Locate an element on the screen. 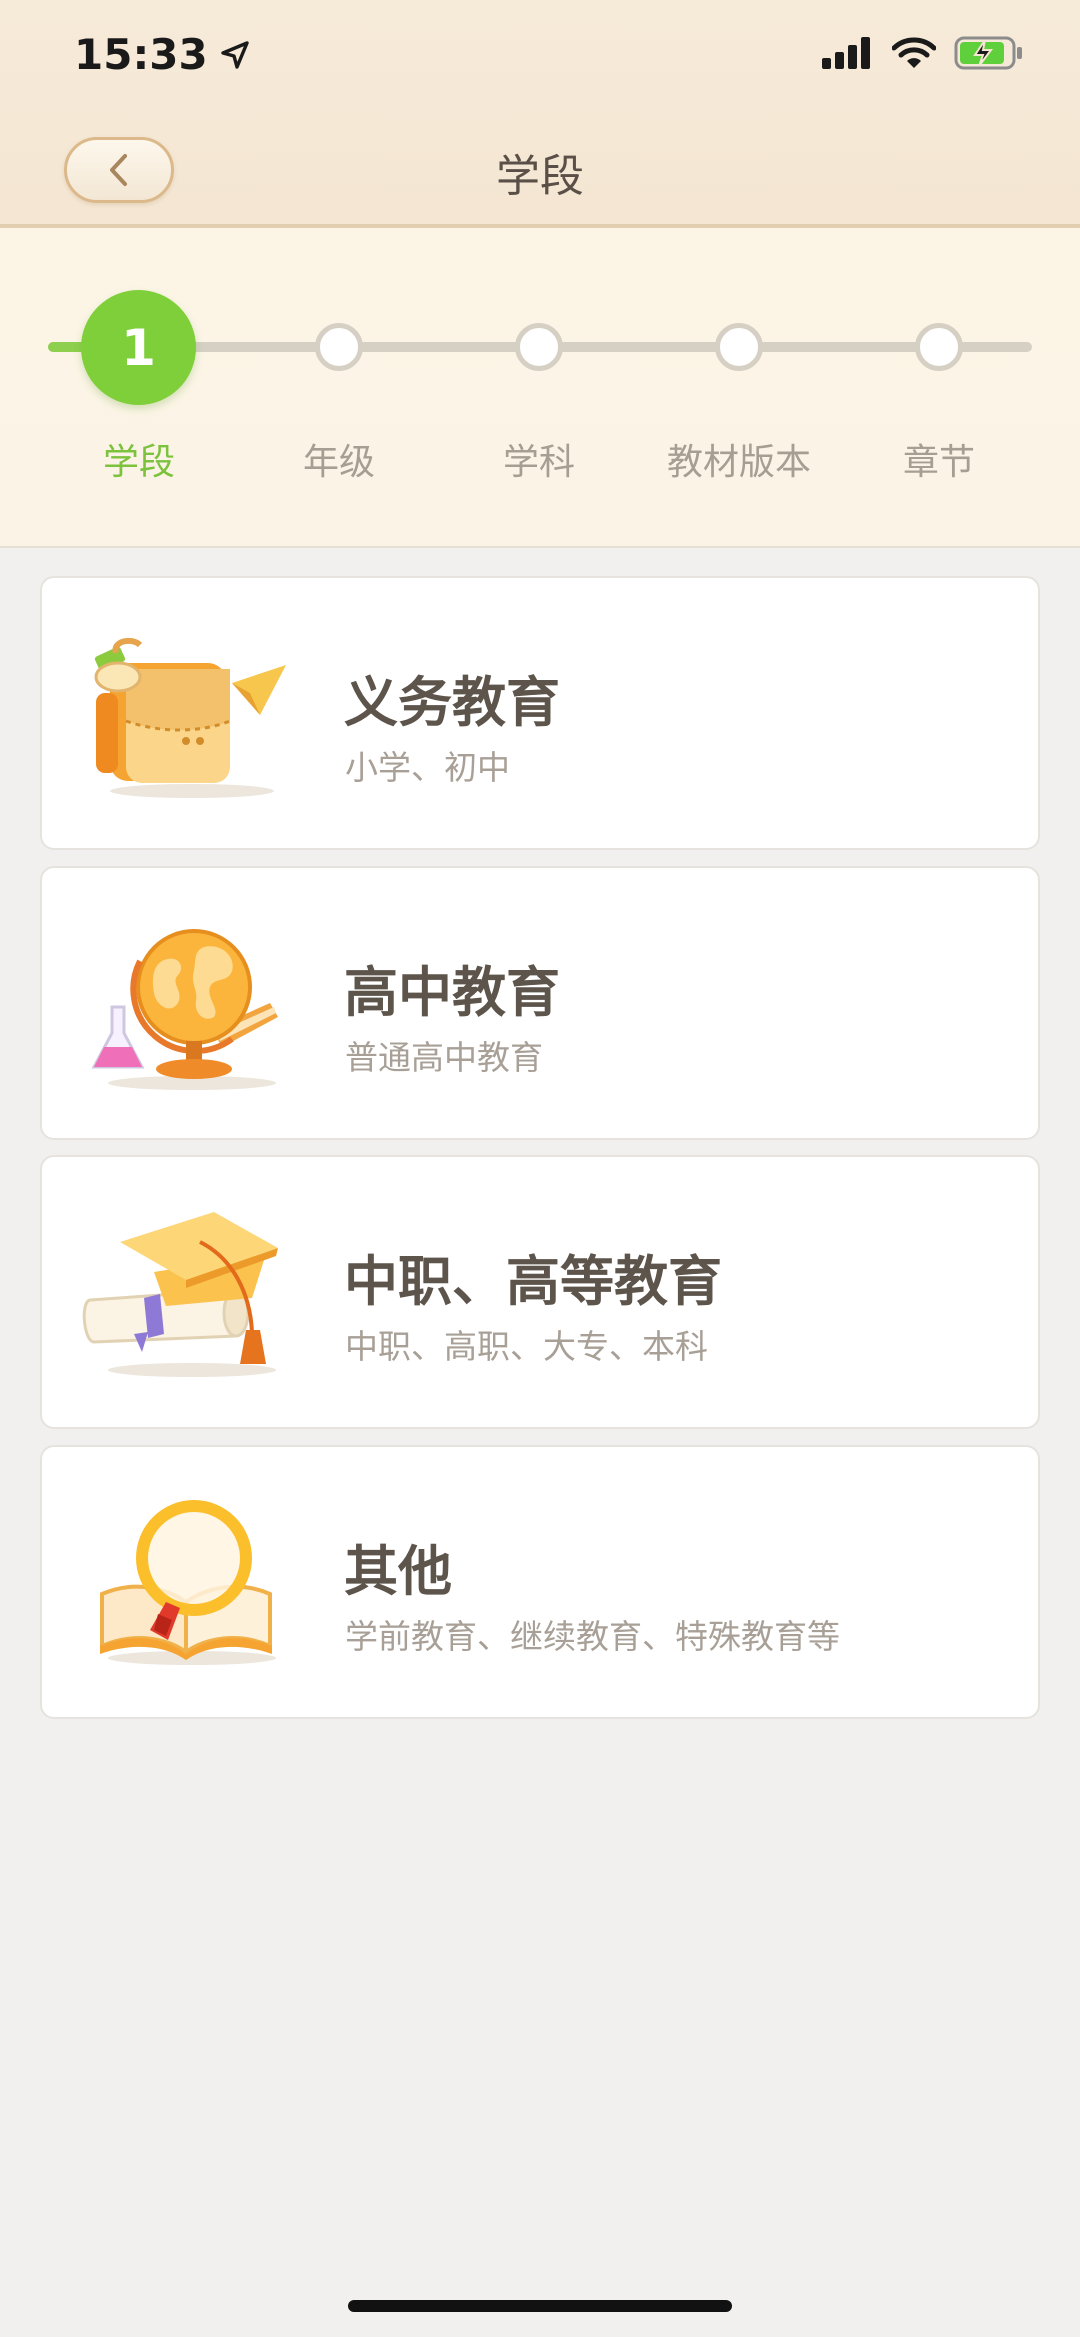  step-number: 1 is located at coordinates (138, 347).